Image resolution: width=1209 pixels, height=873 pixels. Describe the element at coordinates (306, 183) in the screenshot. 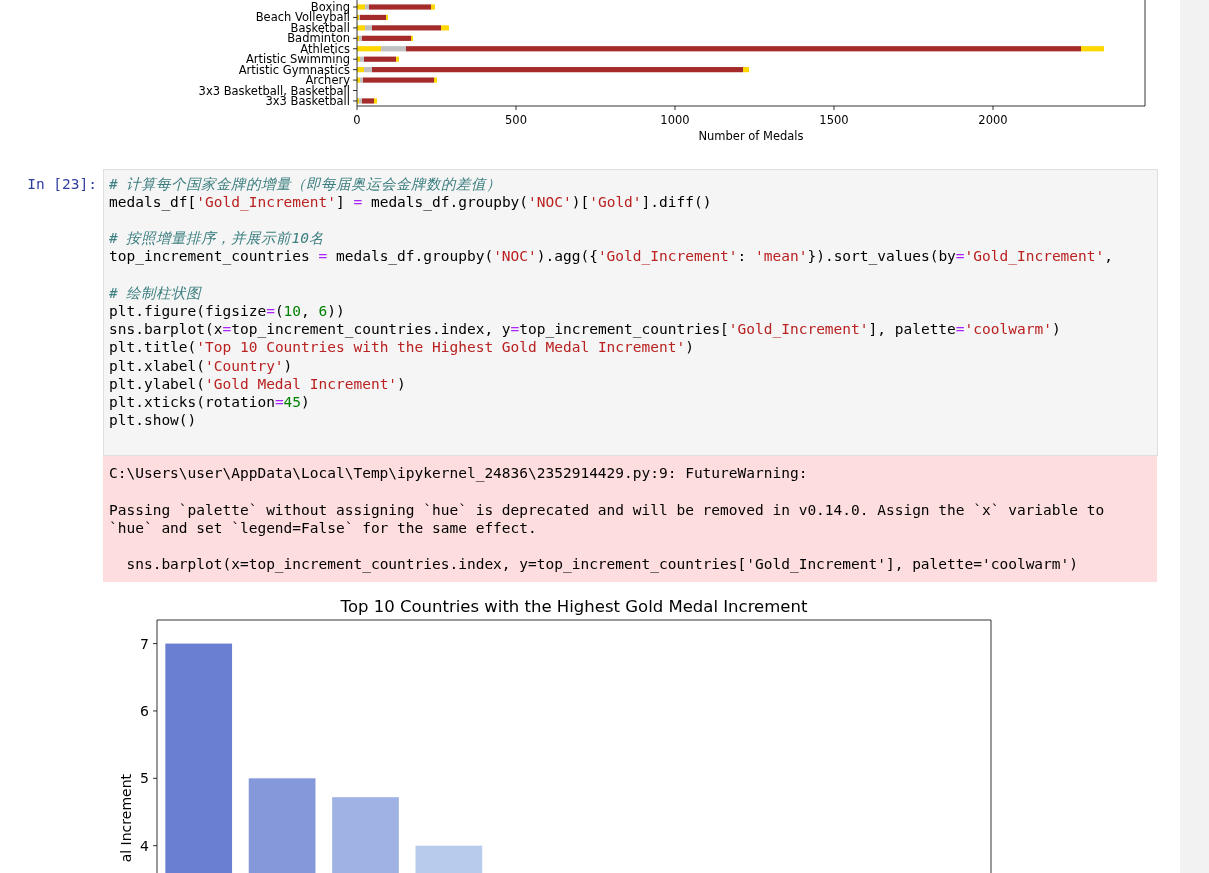

I see `code-line: # 计算每个国家金牌的增量（即每届奥运会金牌数的差值）` at that location.